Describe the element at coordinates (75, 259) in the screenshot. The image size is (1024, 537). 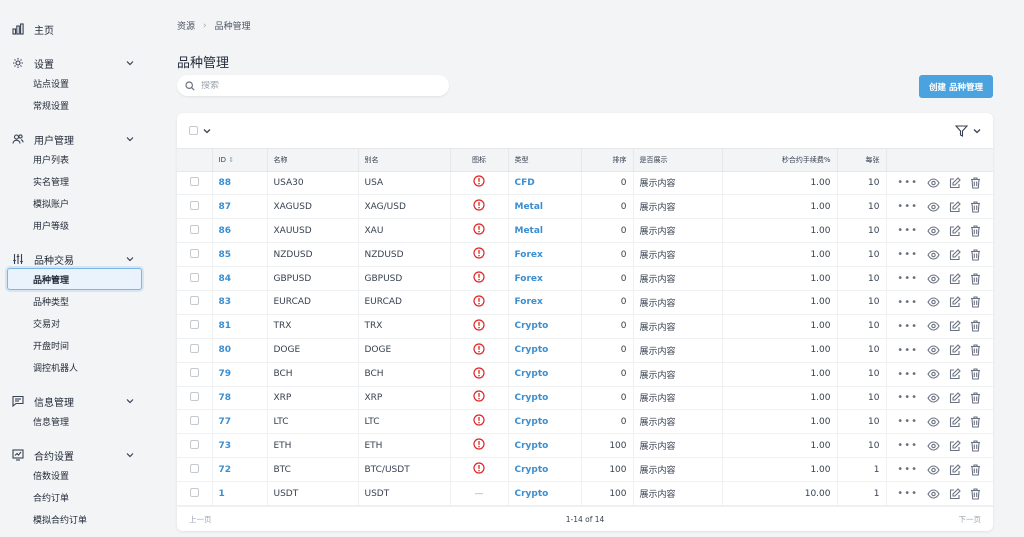
I see `nav-section-header-symbols: 品种交易` at that location.